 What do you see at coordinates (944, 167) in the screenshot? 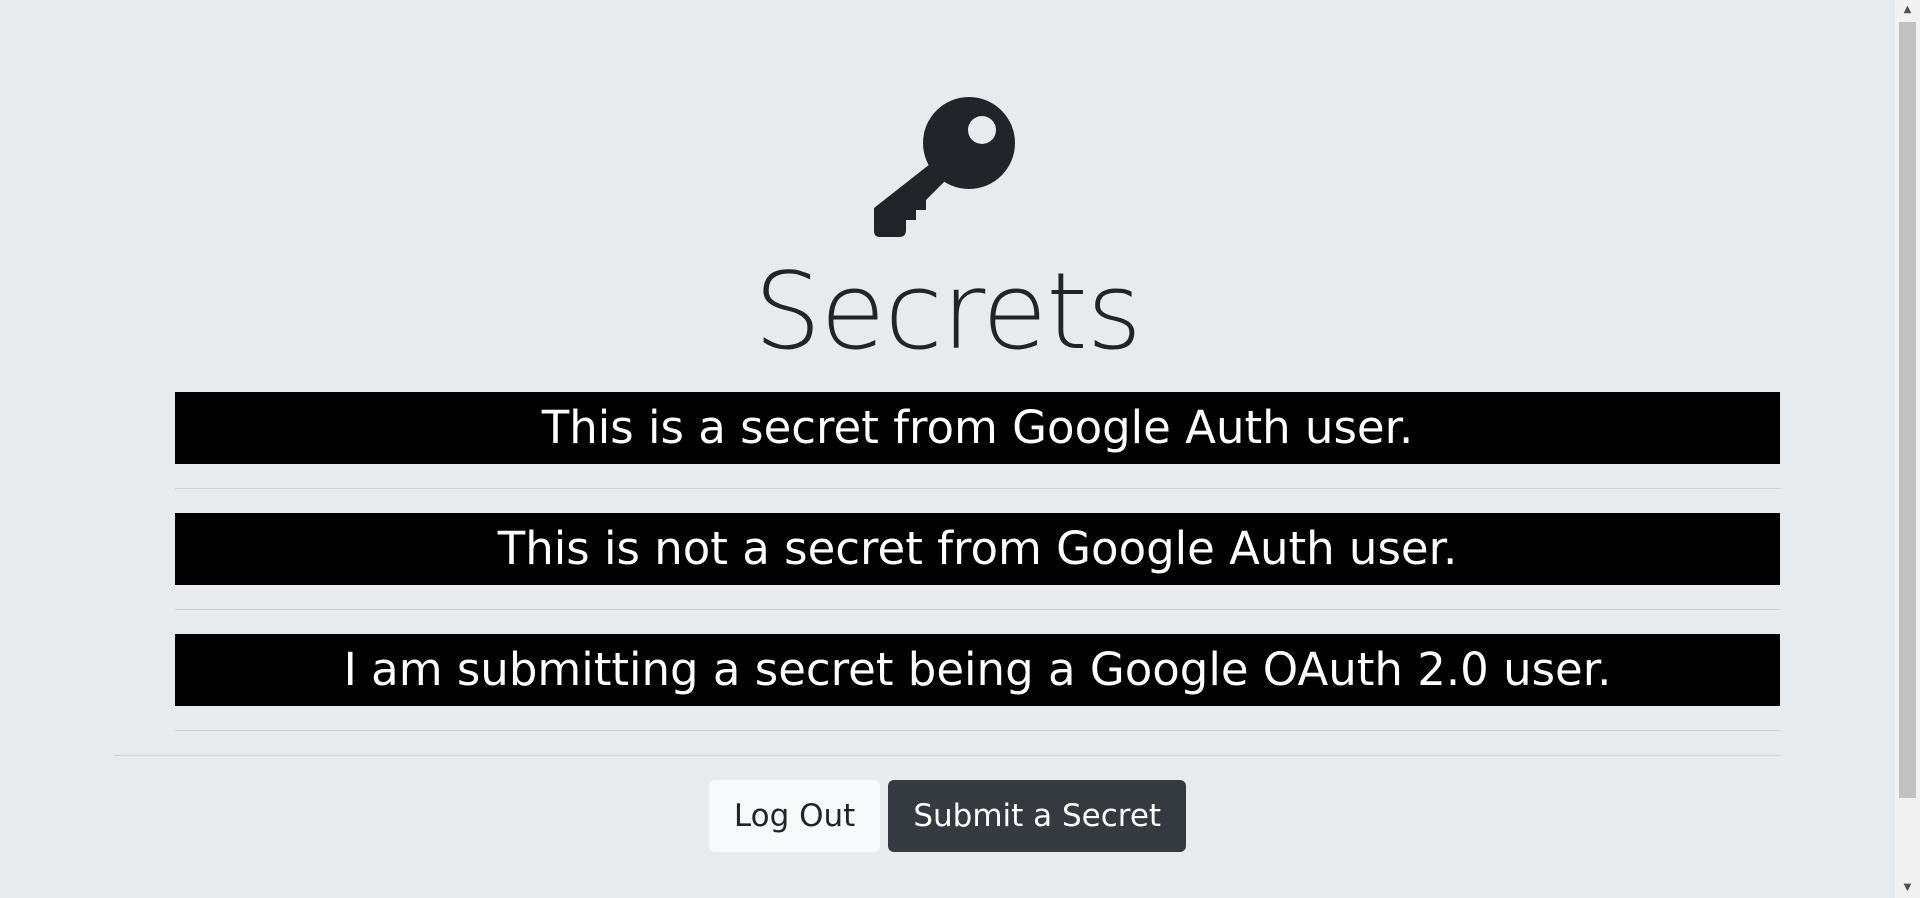
I see `key-icon` at bounding box center [944, 167].